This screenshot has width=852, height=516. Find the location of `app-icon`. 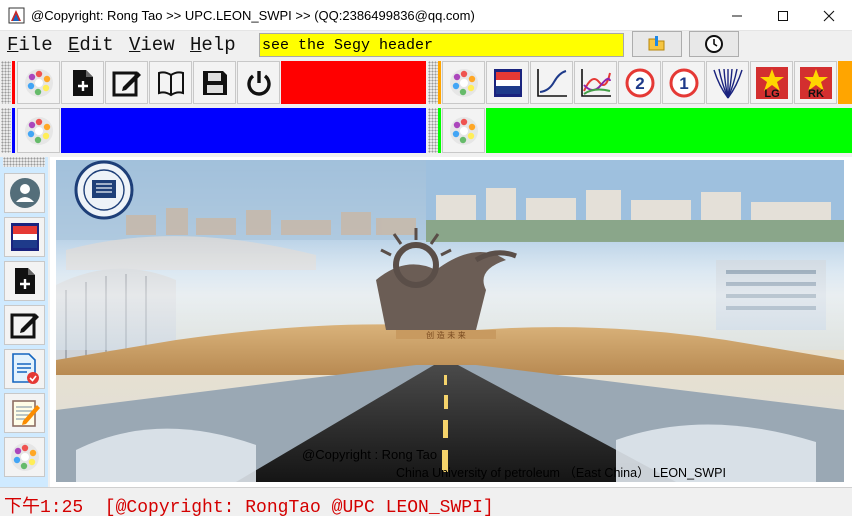

app-icon is located at coordinates (16, 15).